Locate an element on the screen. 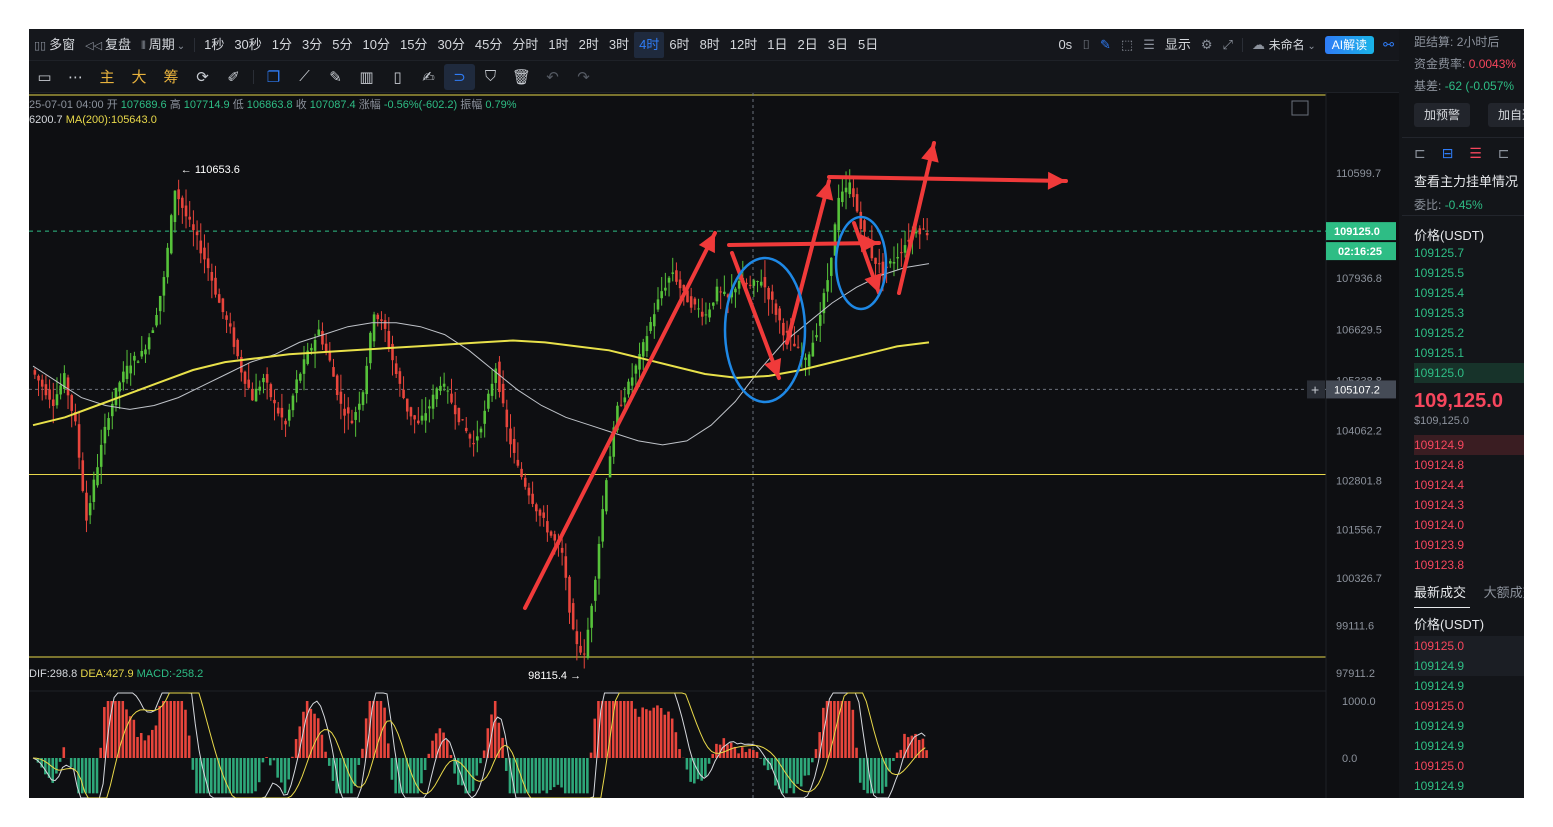 Image resolution: width=1553 pixels, height=827 pixels. tb-0: ▯▯ 多窗 is located at coordinates (54, 45).